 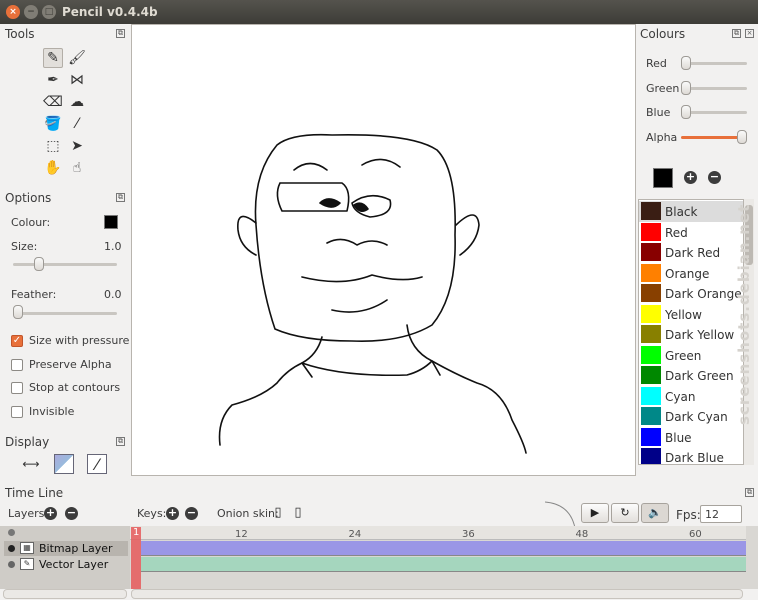 I want to click on palette-item-yellow: Yellow, so click(x=691, y=314).